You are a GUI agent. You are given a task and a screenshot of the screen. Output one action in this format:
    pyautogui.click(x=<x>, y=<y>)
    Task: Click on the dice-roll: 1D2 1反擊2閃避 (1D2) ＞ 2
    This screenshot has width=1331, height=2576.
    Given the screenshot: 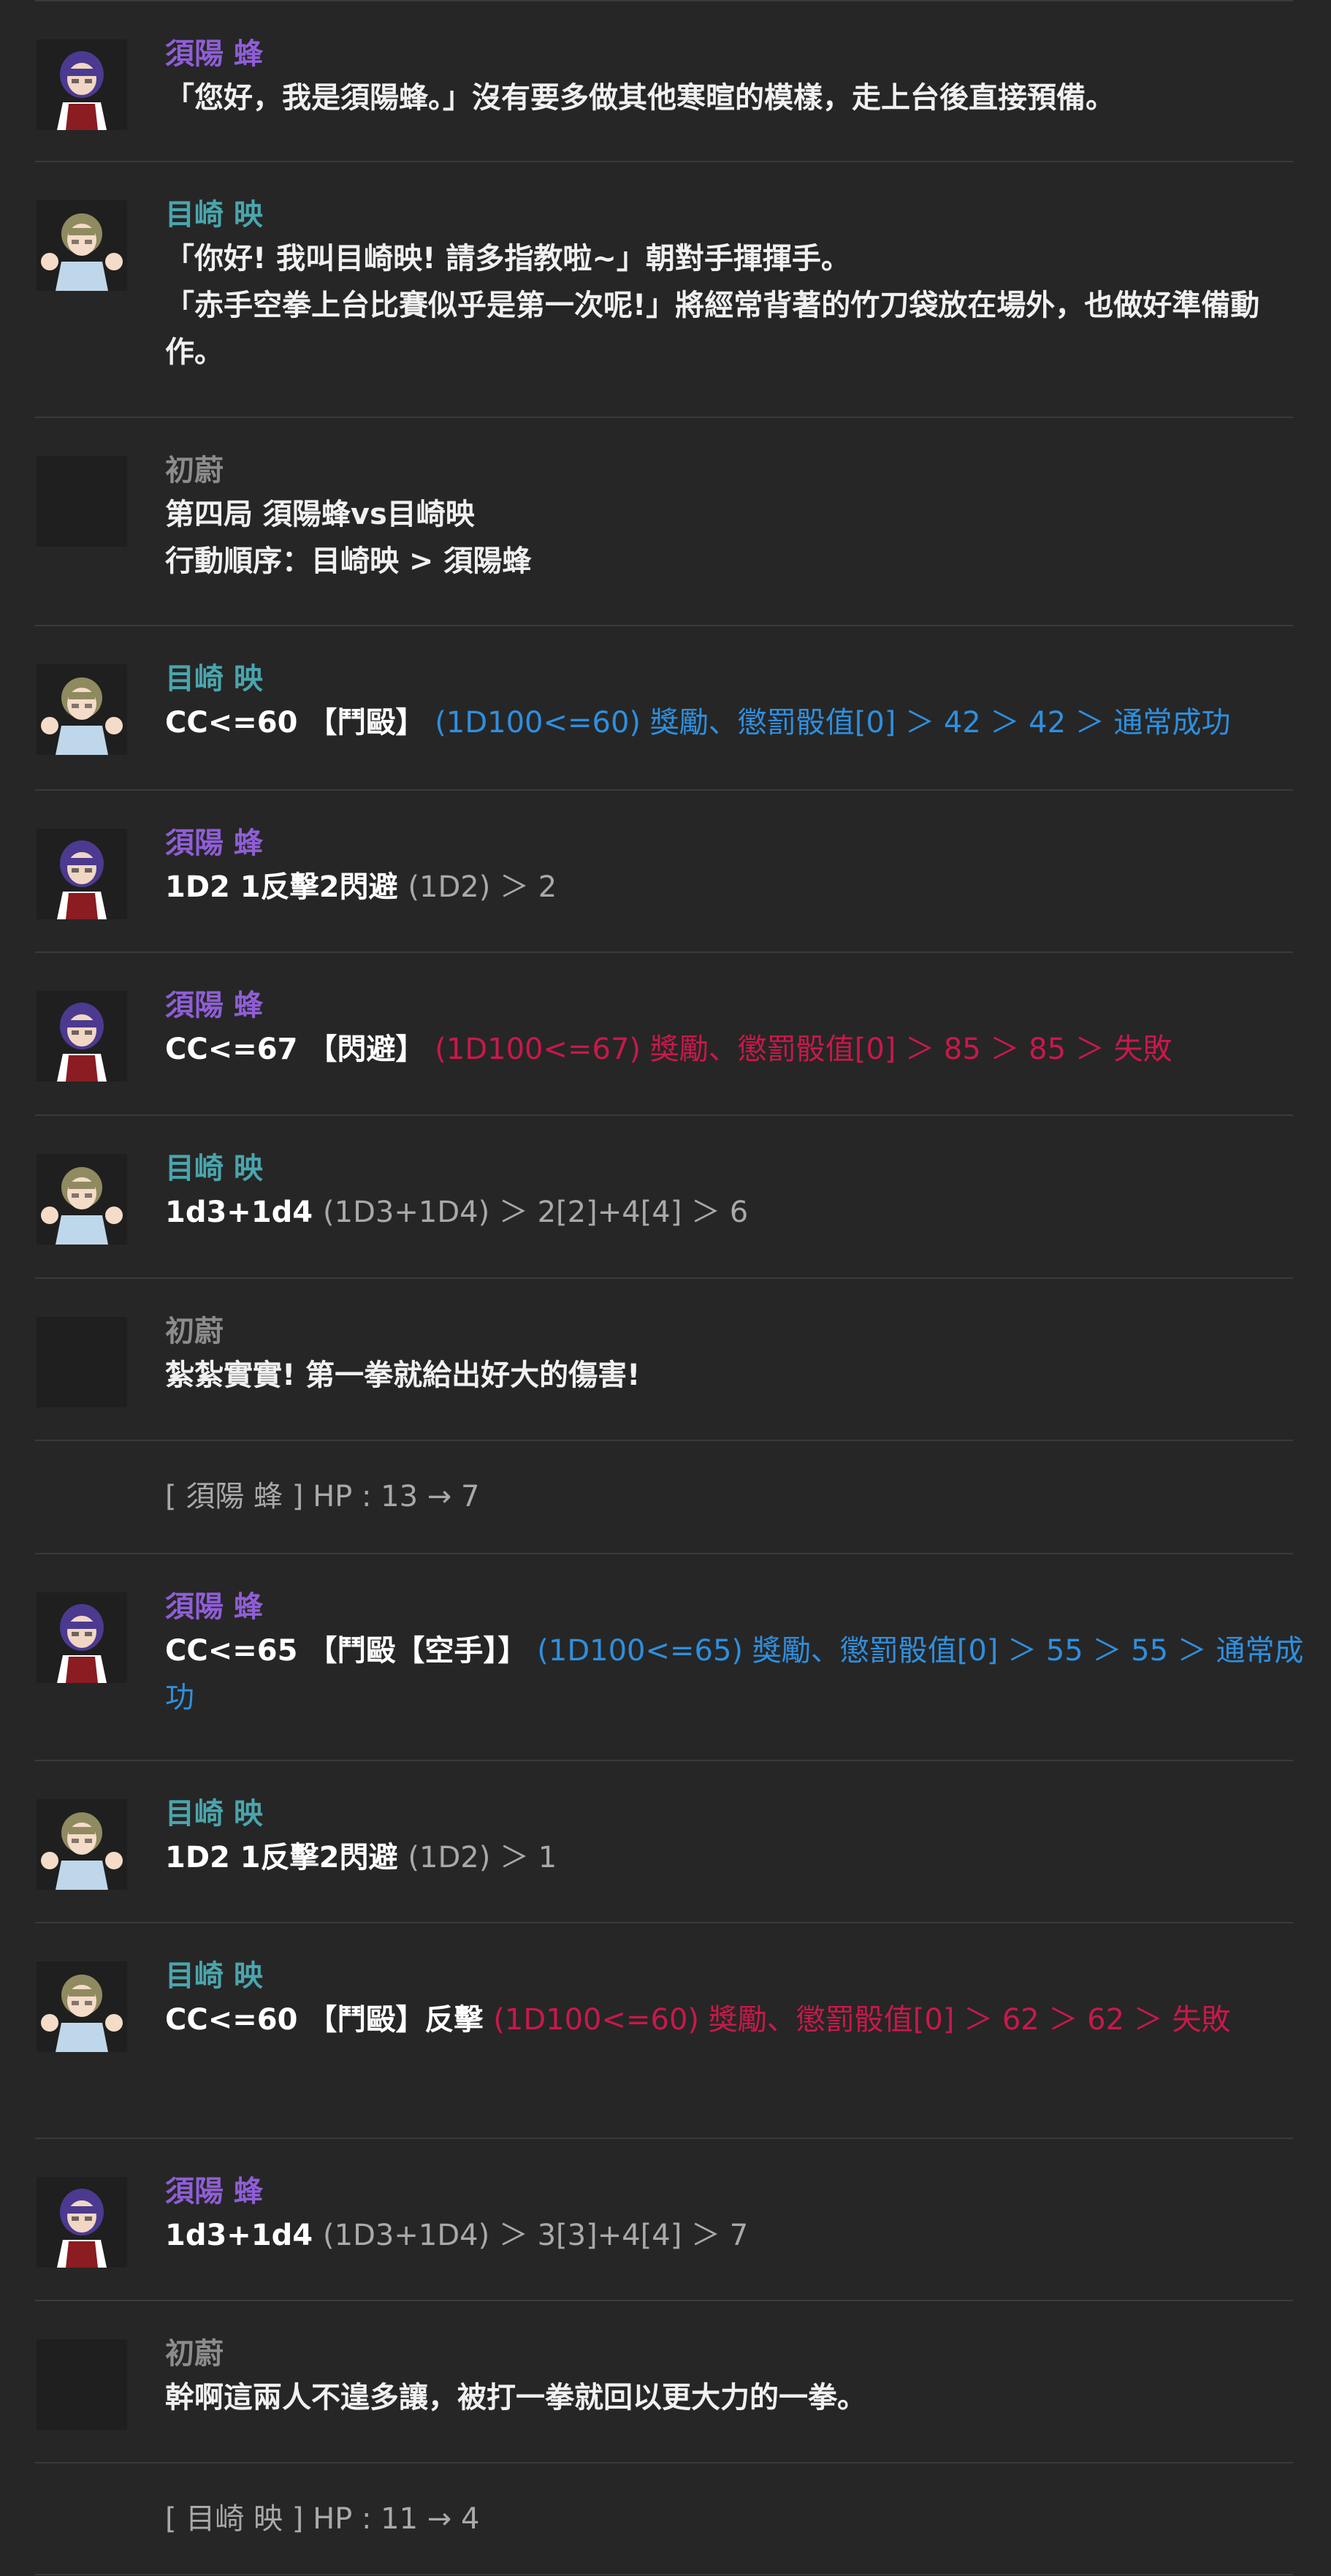 What is the action you would take?
    pyautogui.click(x=721, y=887)
    